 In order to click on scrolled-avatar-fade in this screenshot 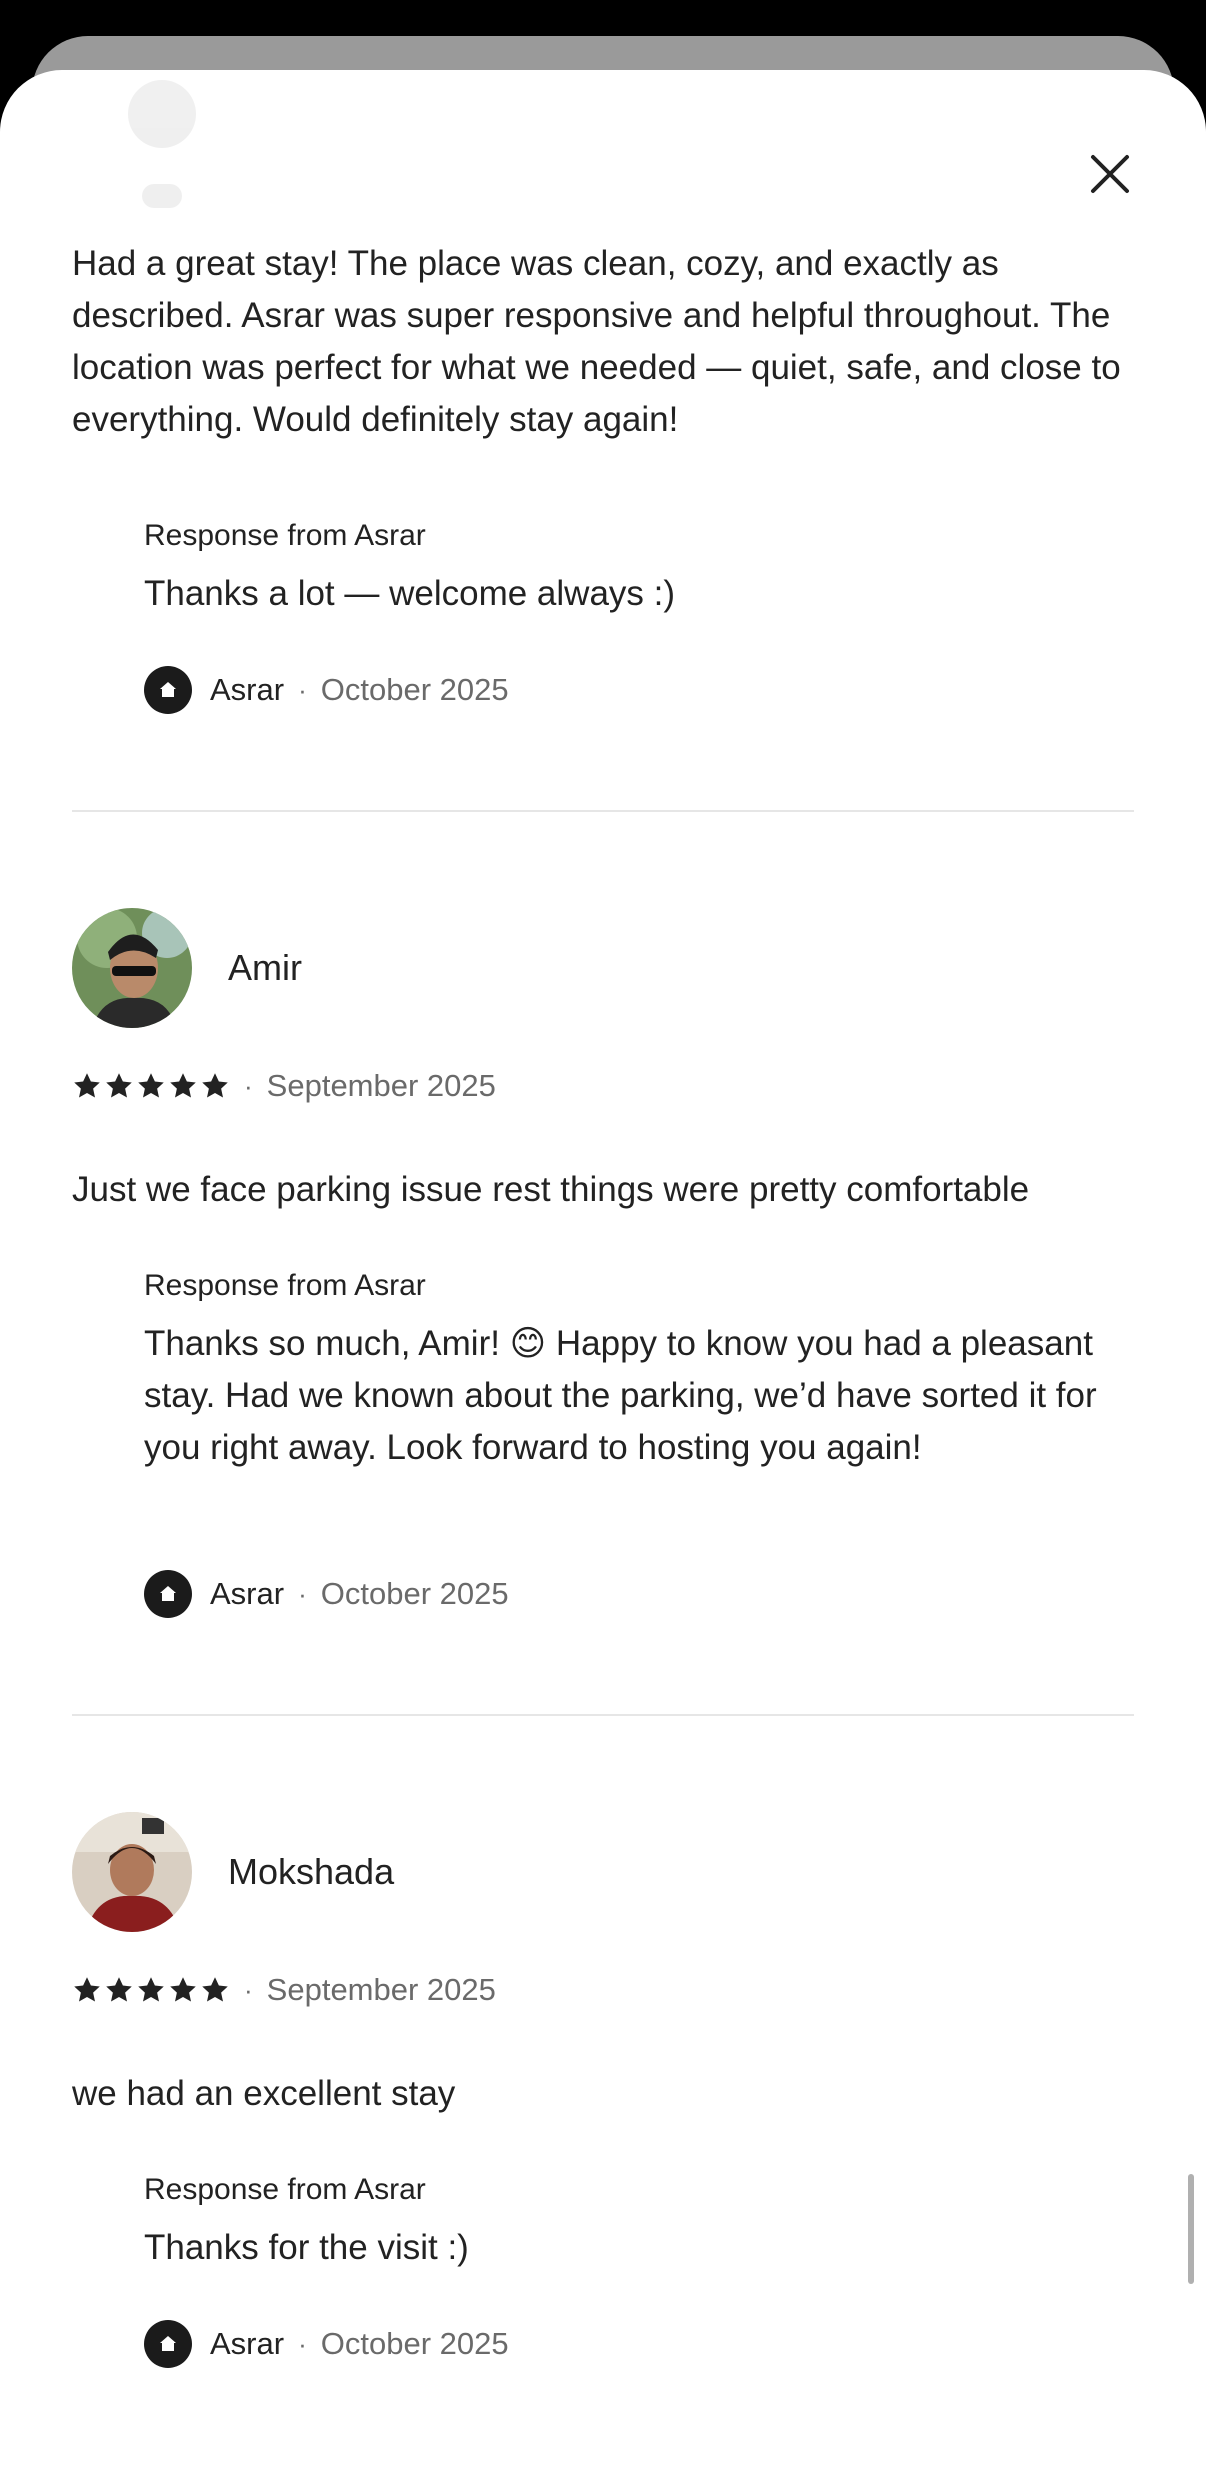, I will do `click(162, 144)`.